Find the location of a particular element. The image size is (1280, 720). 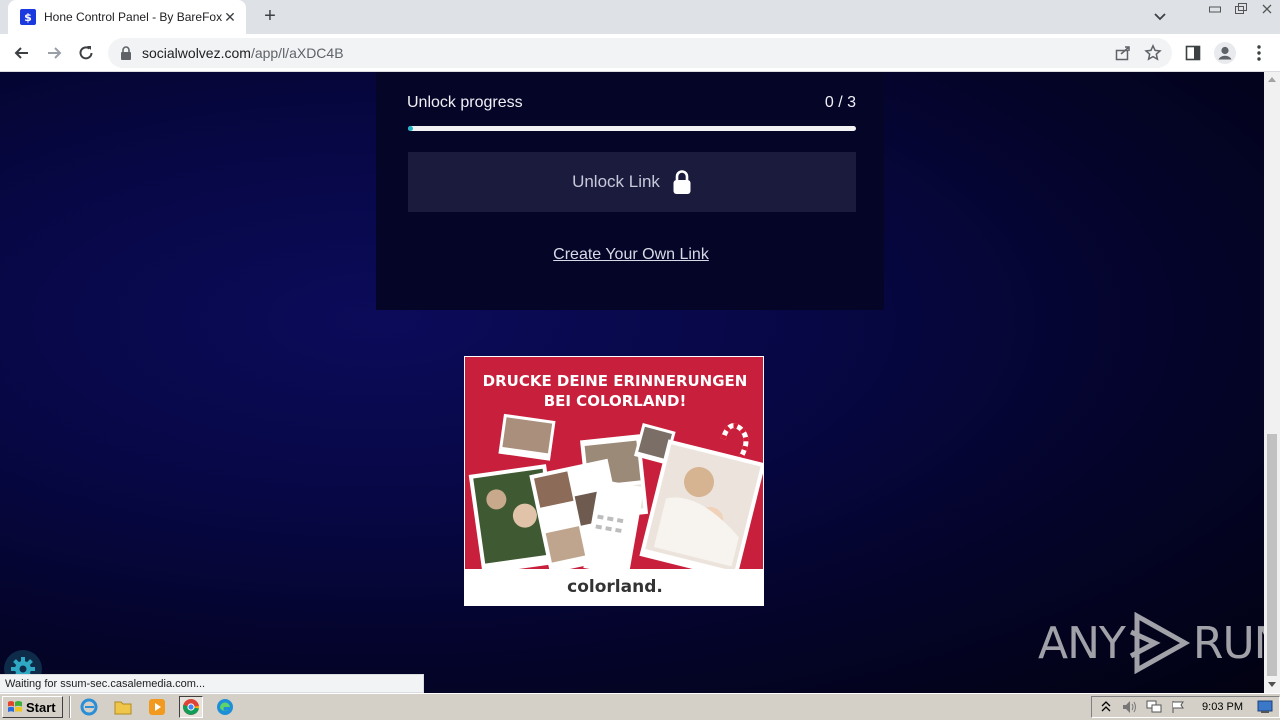

browser-toolbar: socialwolvez.com/app/l/aXDC4B is located at coordinates (640, 53).